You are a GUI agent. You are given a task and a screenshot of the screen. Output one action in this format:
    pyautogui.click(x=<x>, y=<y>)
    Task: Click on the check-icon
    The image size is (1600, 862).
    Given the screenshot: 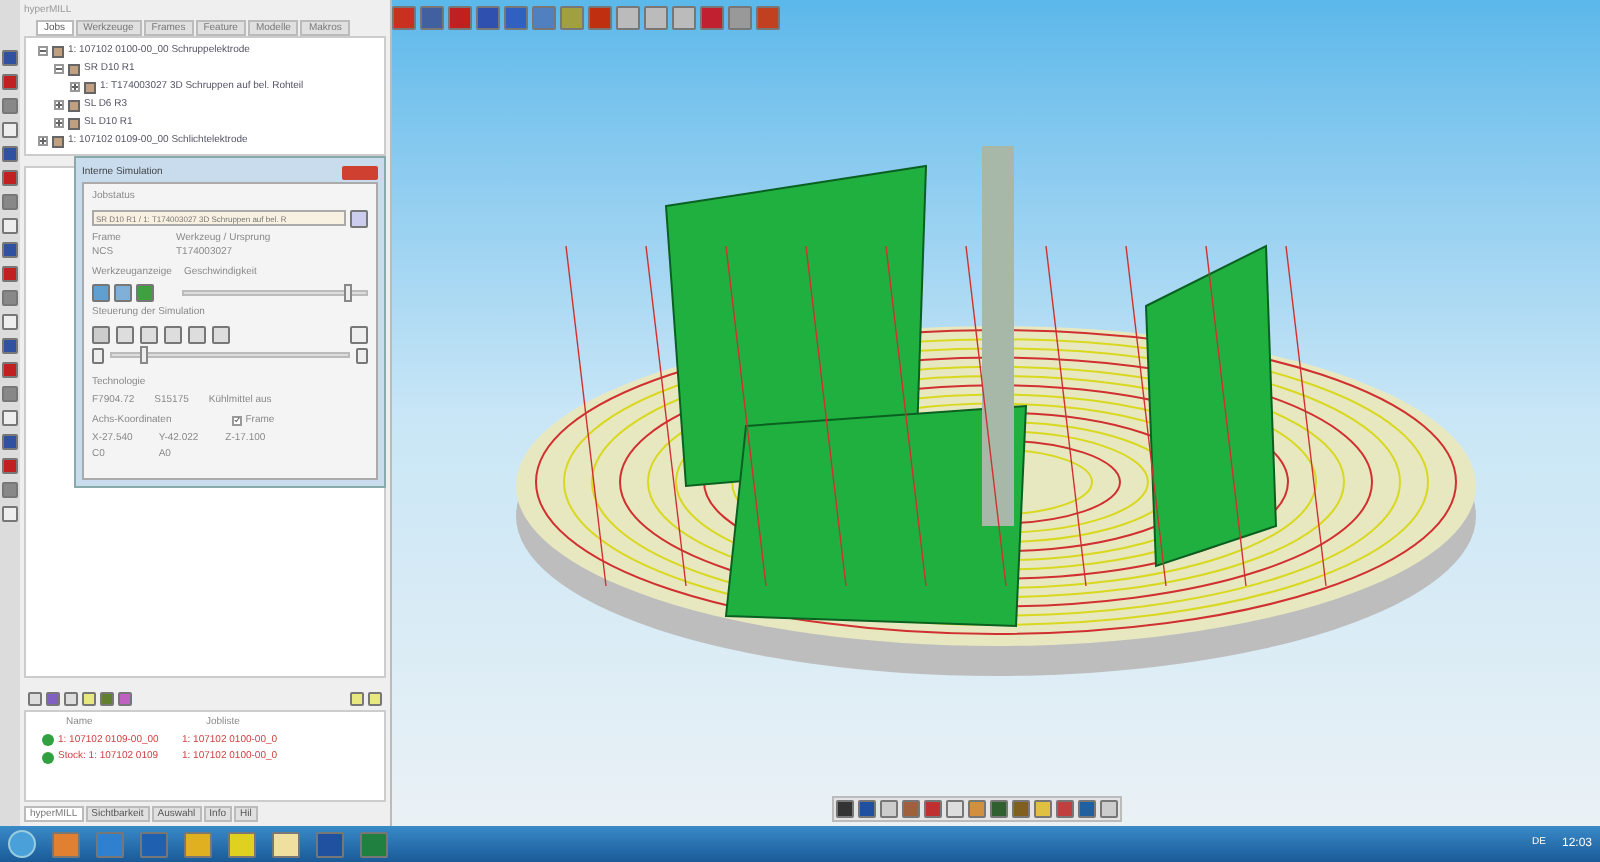 What is the action you would take?
    pyautogui.click(x=236, y=420)
    